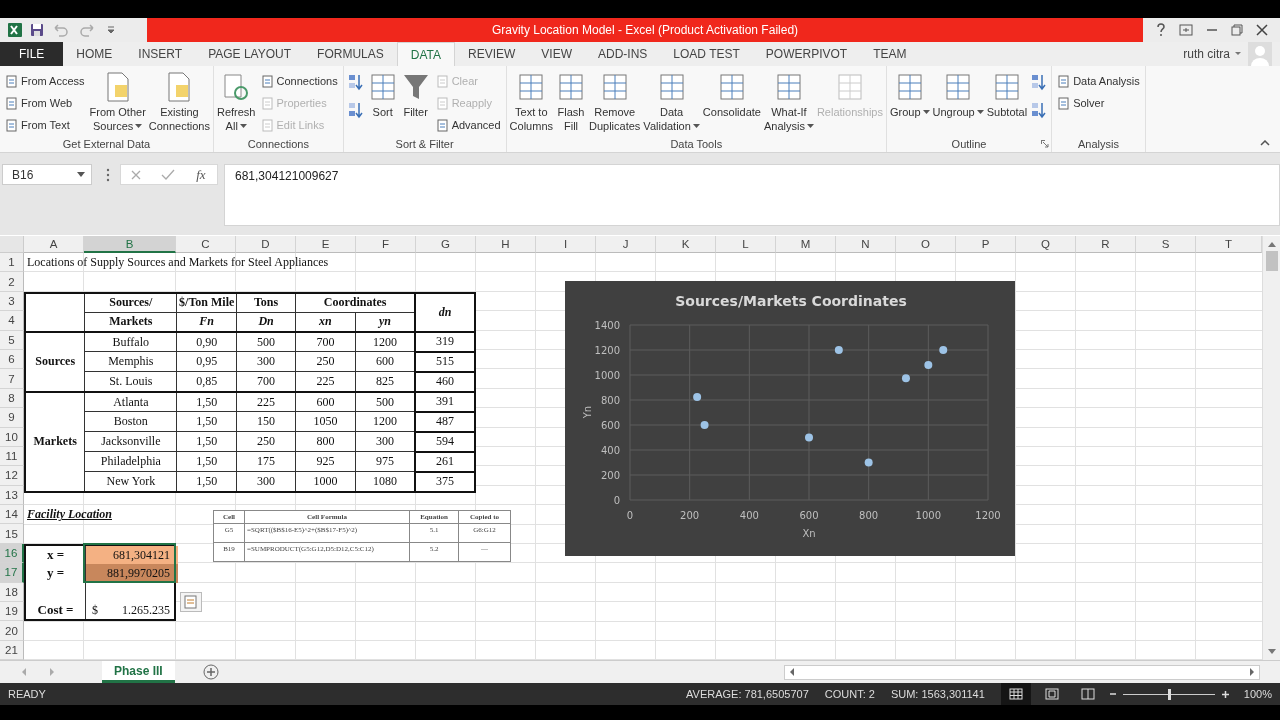 The height and width of the screenshot is (720, 1280). What do you see at coordinates (12, 573) in the screenshot?
I see `row-header: 17` at bounding box center [12, 573].